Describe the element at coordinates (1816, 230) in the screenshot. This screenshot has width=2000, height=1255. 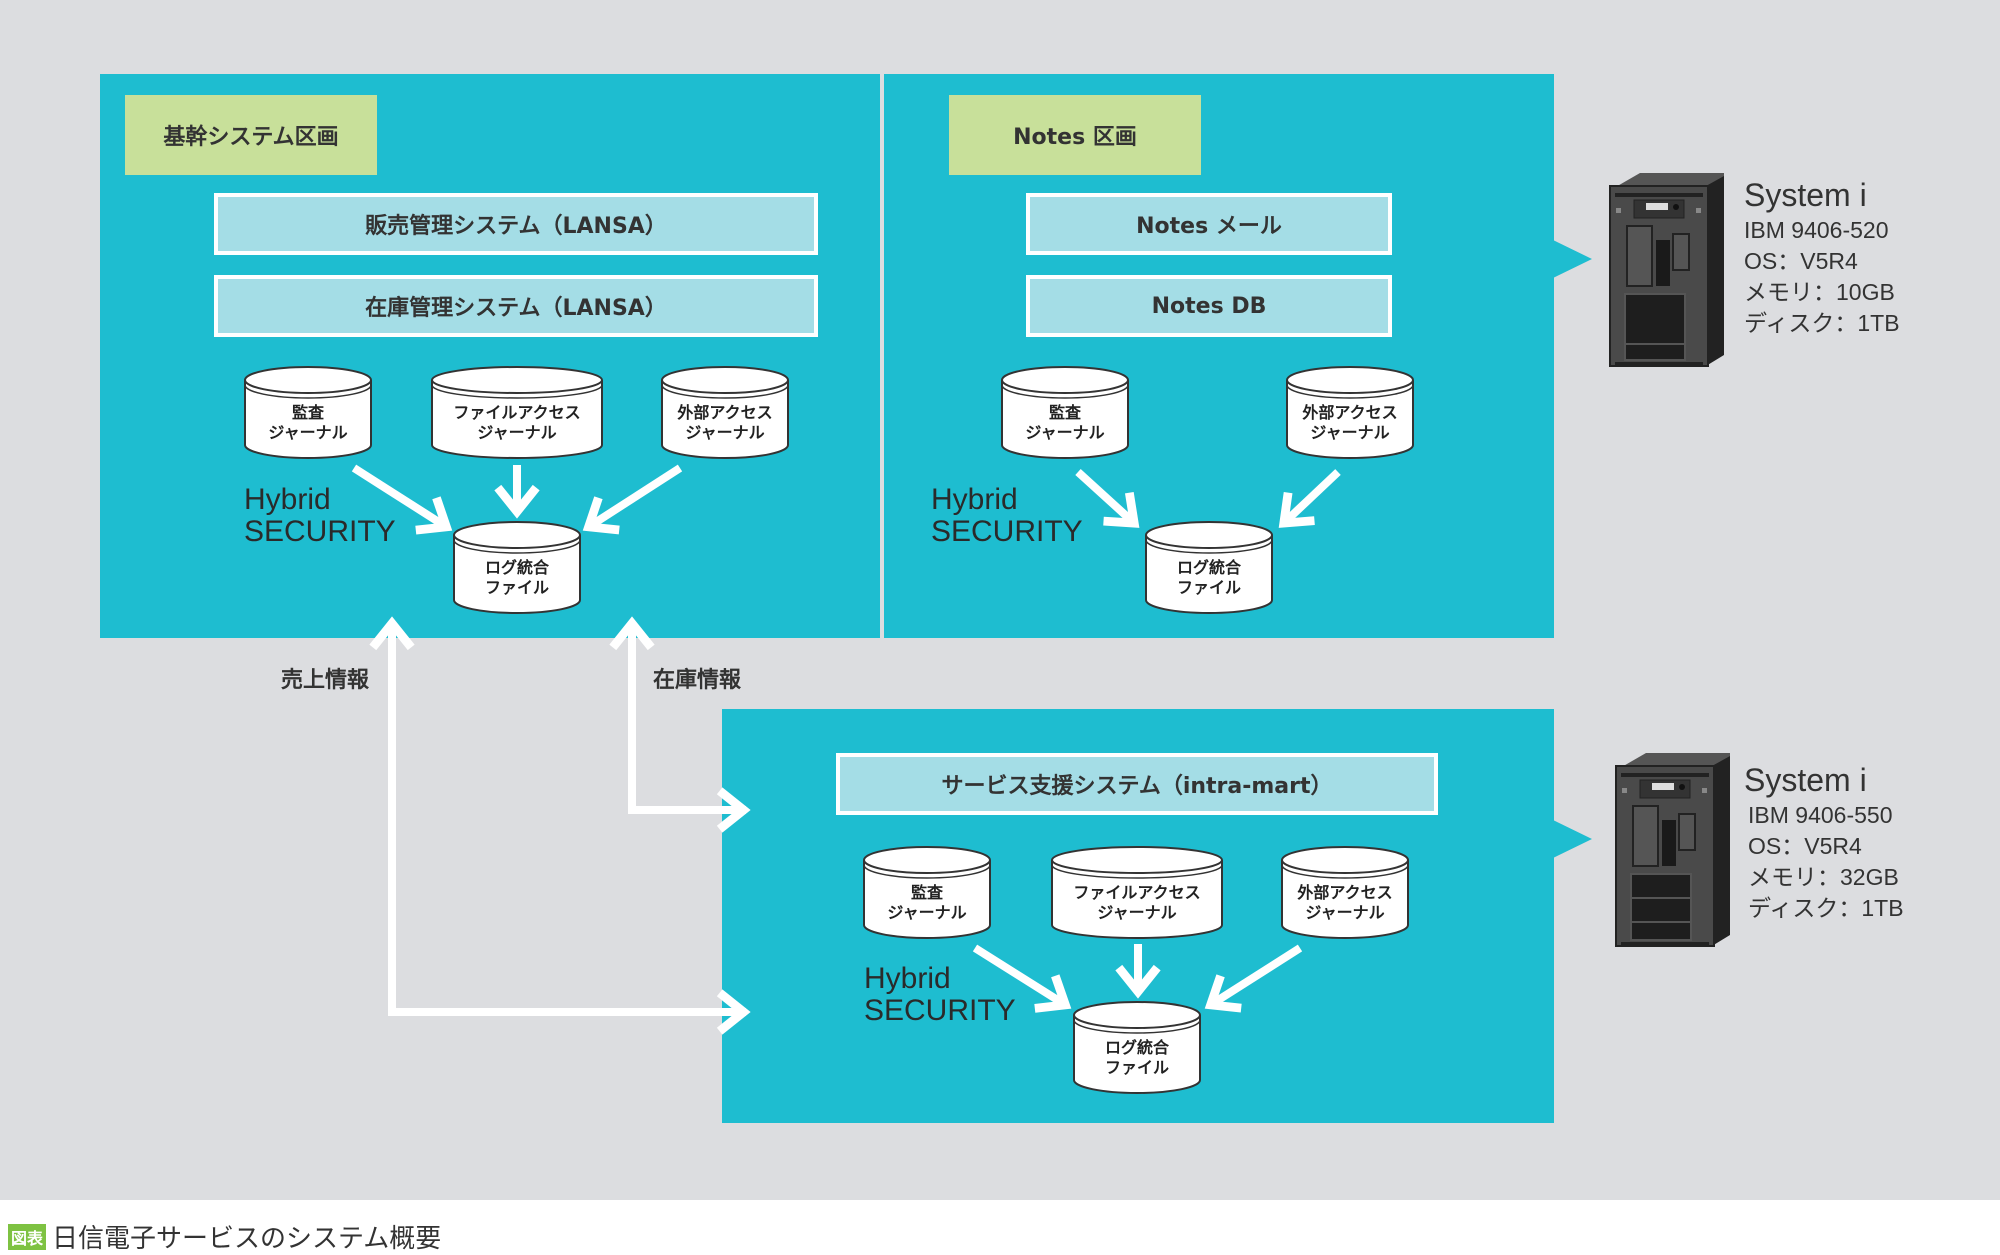
I see `server-model: IBM 9406-520` at that location.